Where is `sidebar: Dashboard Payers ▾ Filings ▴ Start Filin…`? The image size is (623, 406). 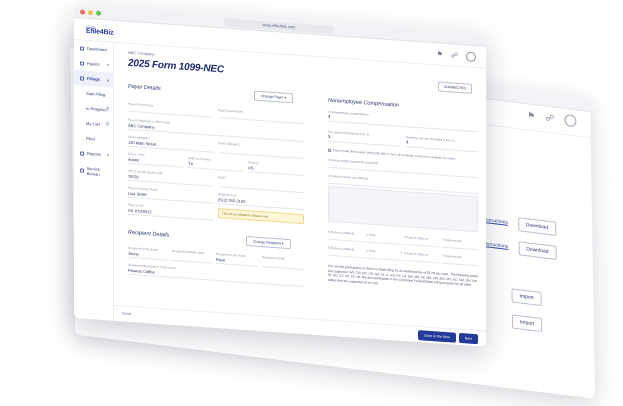
sidebar: Dashboard Payers ▾ Filings ▴ Start Filin… is located at coordinates (94, 180).